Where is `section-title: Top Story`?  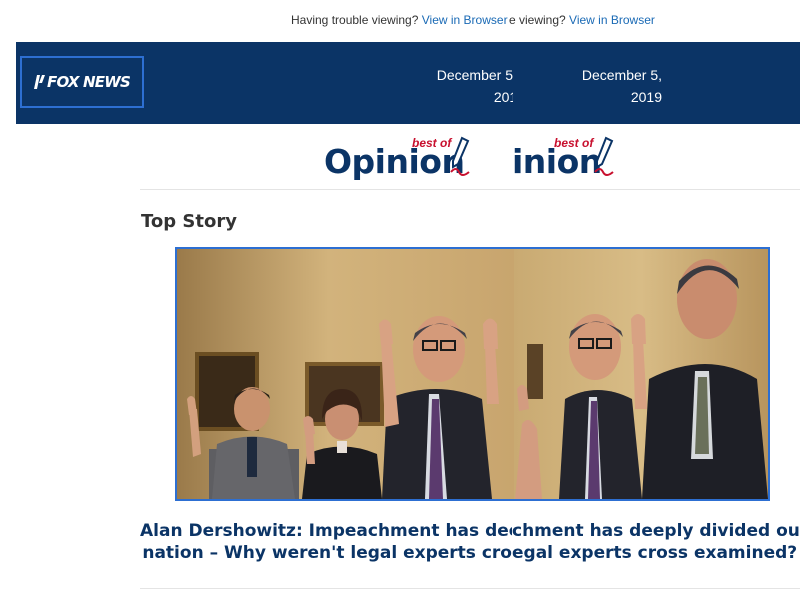 section-title: Top Story is located at coordinates (189, 221).